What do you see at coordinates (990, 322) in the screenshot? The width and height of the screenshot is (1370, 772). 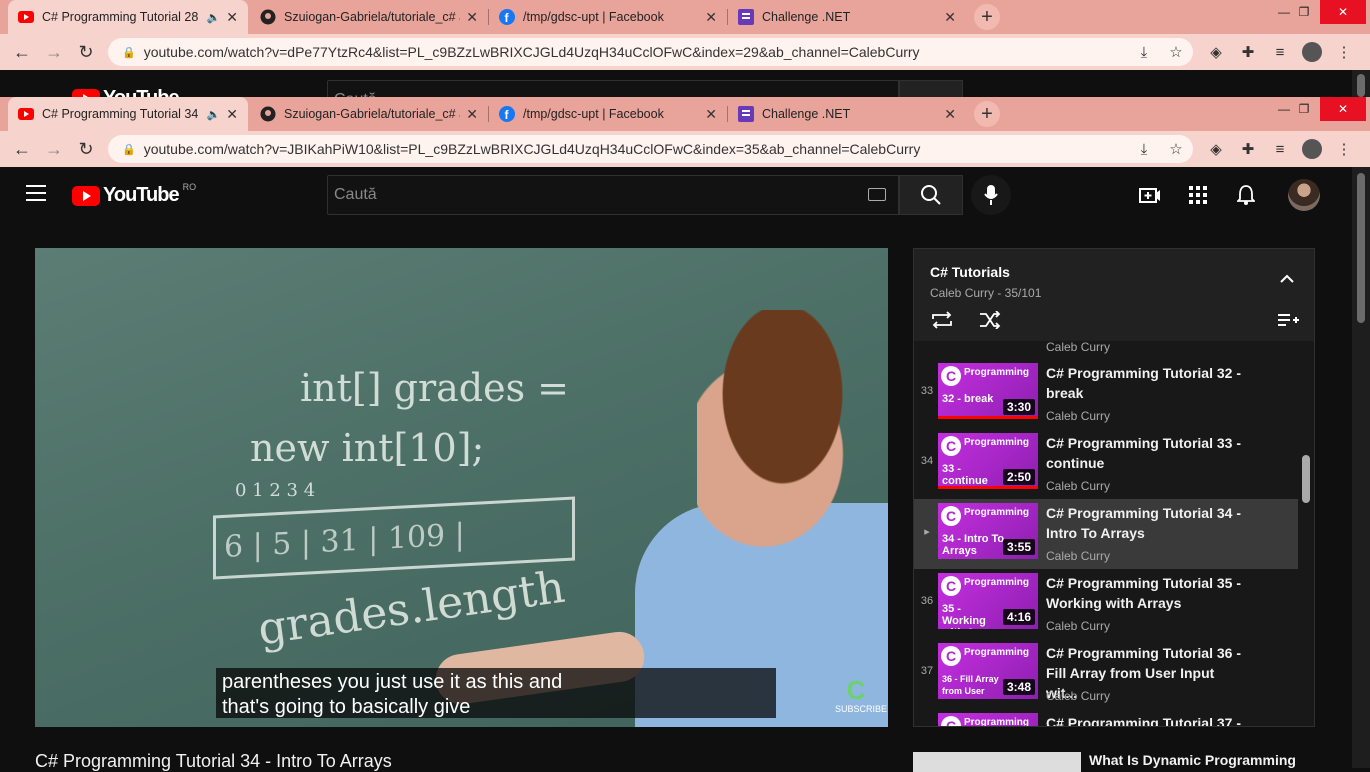 I see `shuffle-icon` at bounding box center [990, 322].